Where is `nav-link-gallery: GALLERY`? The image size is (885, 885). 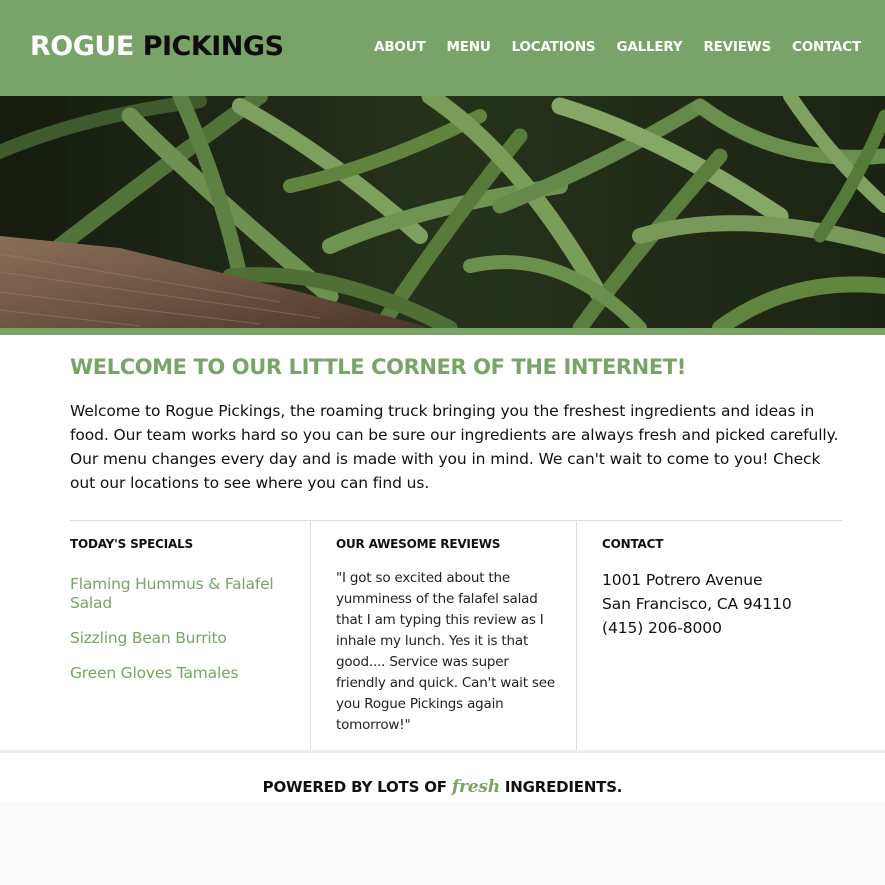 nav-link-gallery: GALLERY is located at coordinates (649, 47).